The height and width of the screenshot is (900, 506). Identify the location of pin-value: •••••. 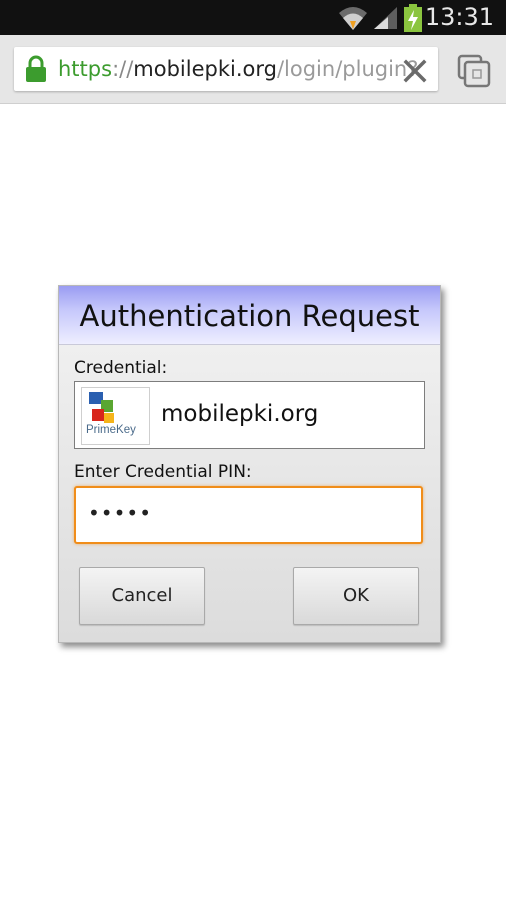
(120, 513).